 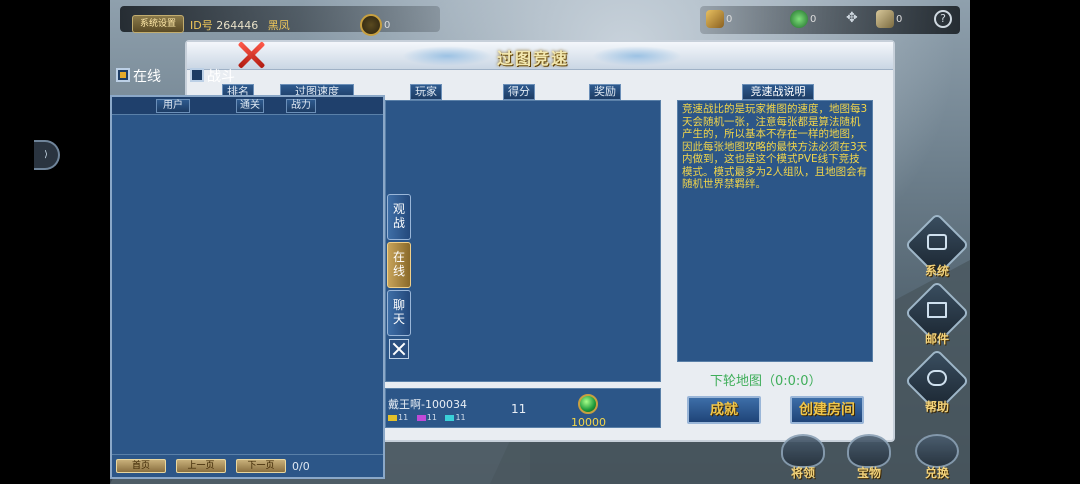 I want to click on stat-yellow: 11, so click(x=398, y=417).